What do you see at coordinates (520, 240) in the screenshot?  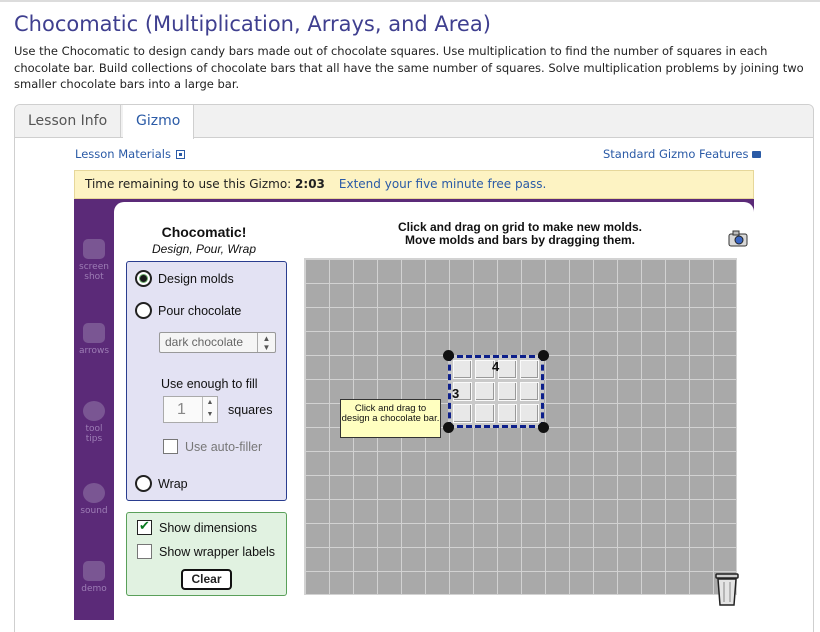 I see `instructions-line: Move molds and bars by dragging them.` at bounding box center [520, 240].